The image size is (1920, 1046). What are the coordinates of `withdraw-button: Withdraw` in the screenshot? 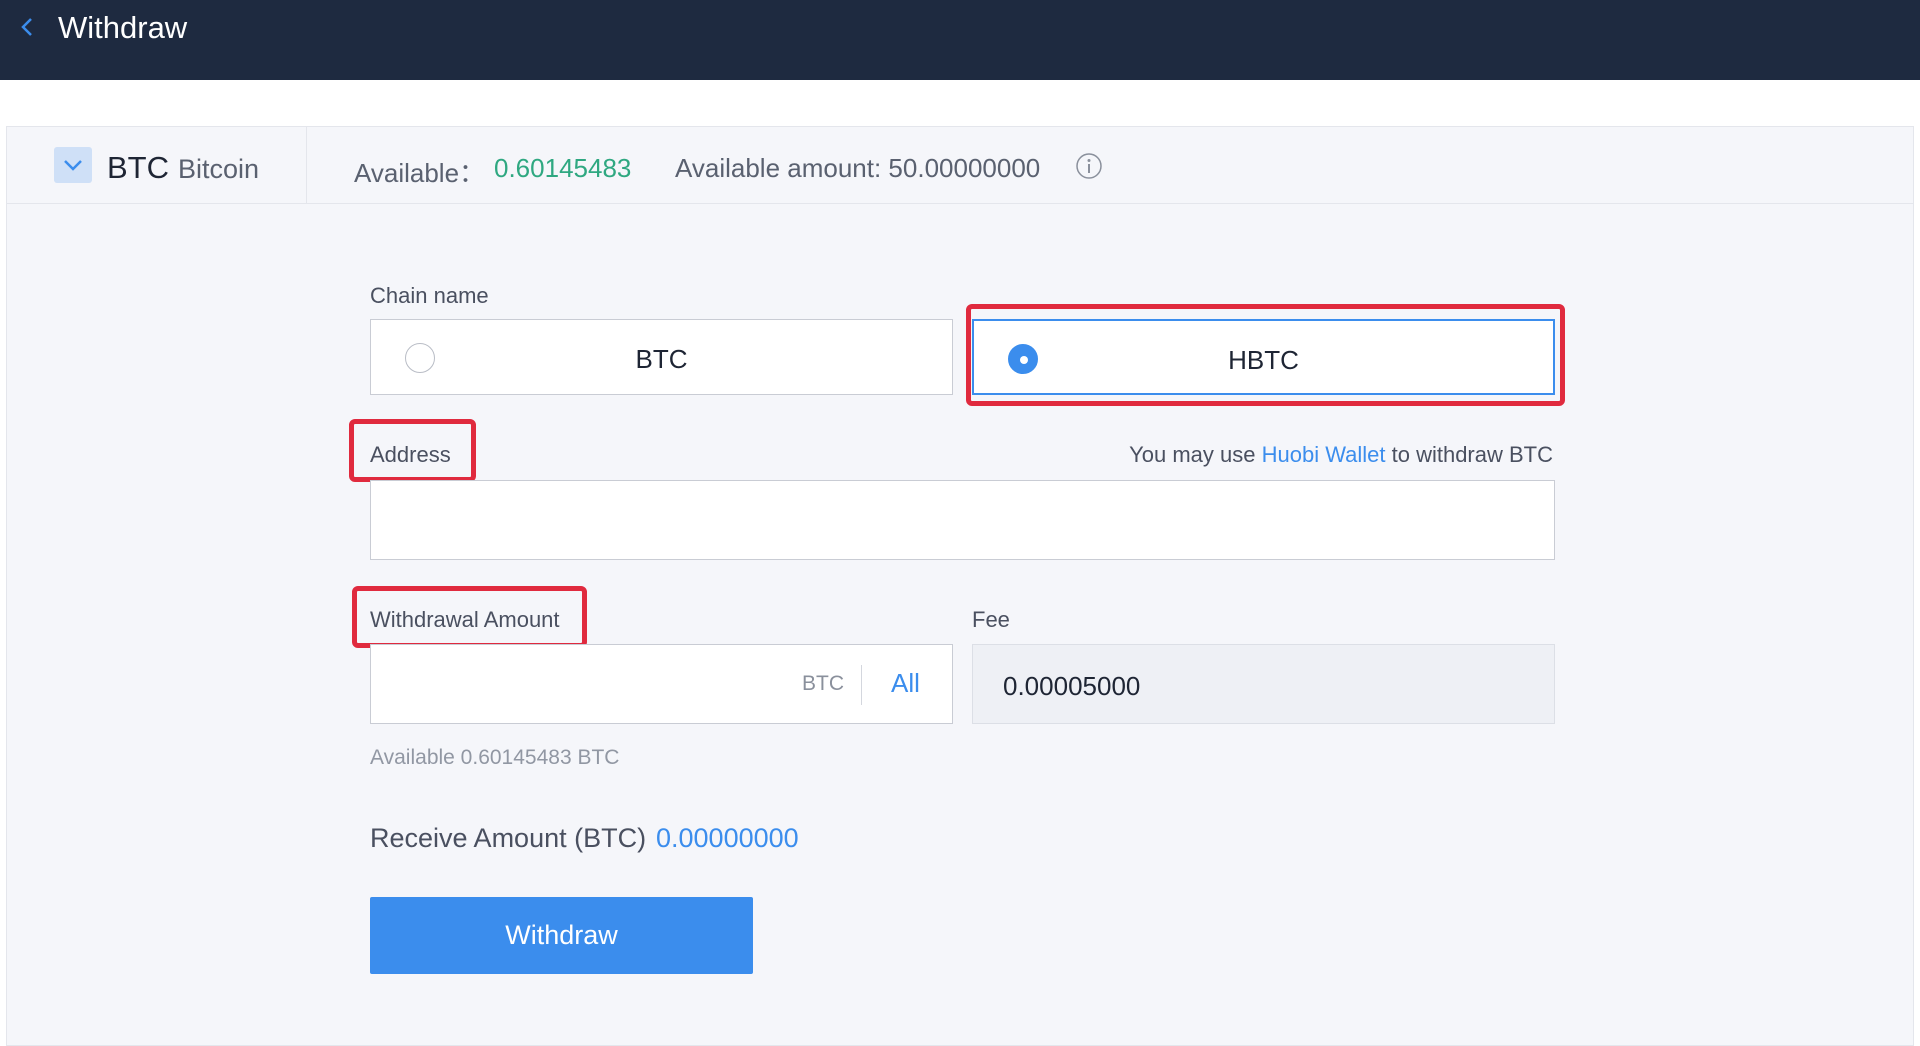 It's located at (561, 935).